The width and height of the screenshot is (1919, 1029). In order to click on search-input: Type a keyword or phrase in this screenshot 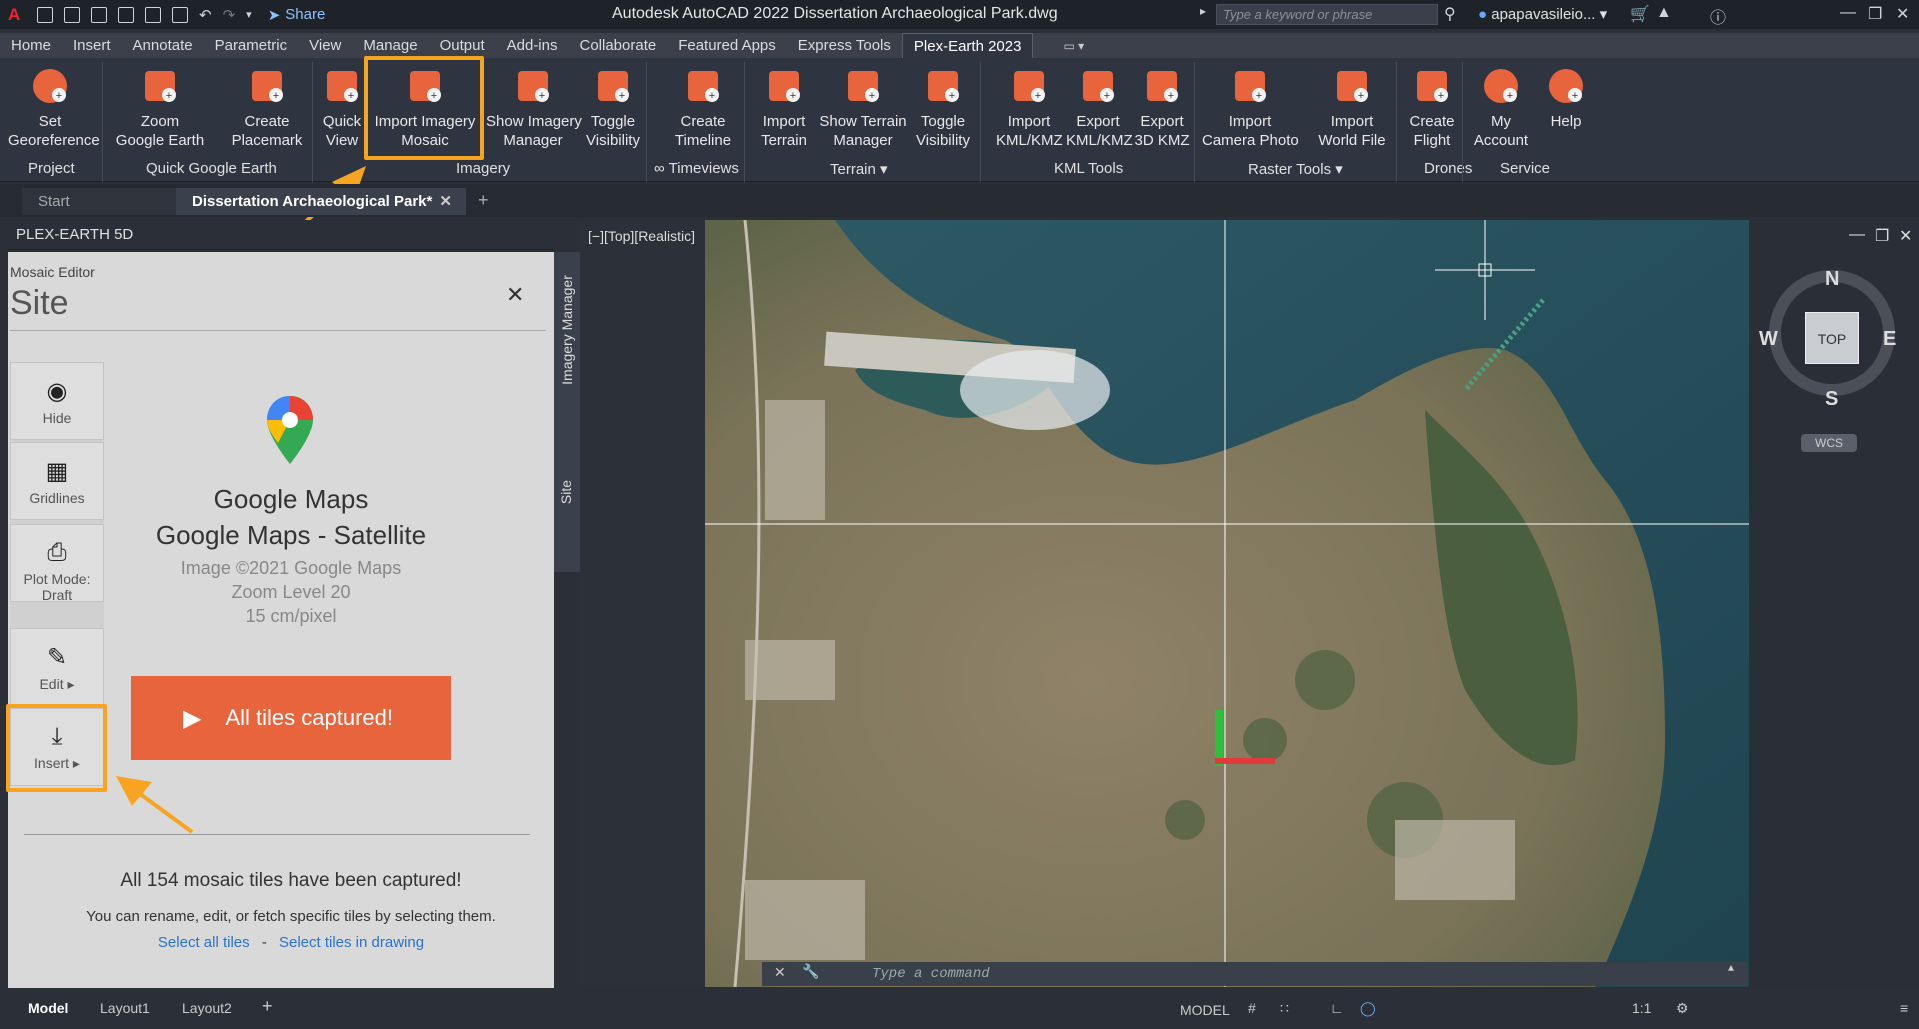, I will do `click(1327, 14)`.